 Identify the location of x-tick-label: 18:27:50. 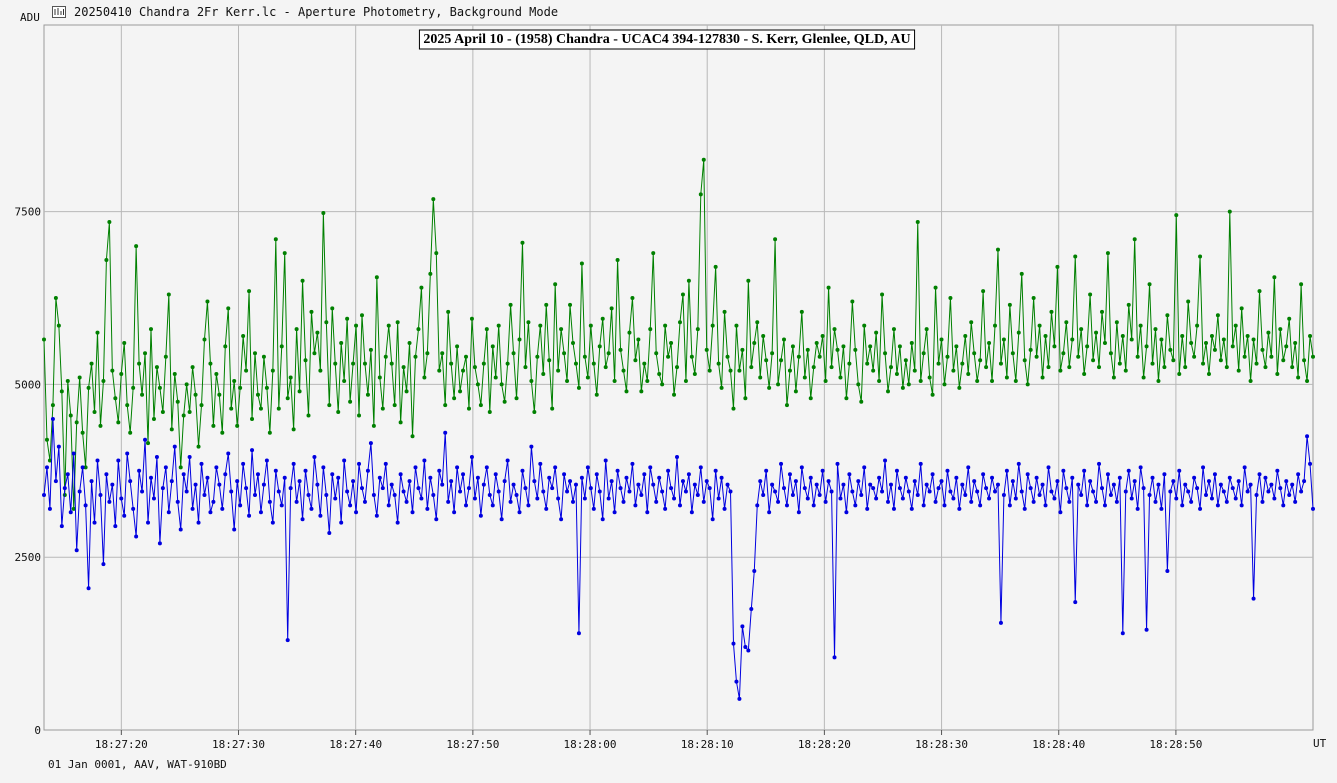
(472, 744).